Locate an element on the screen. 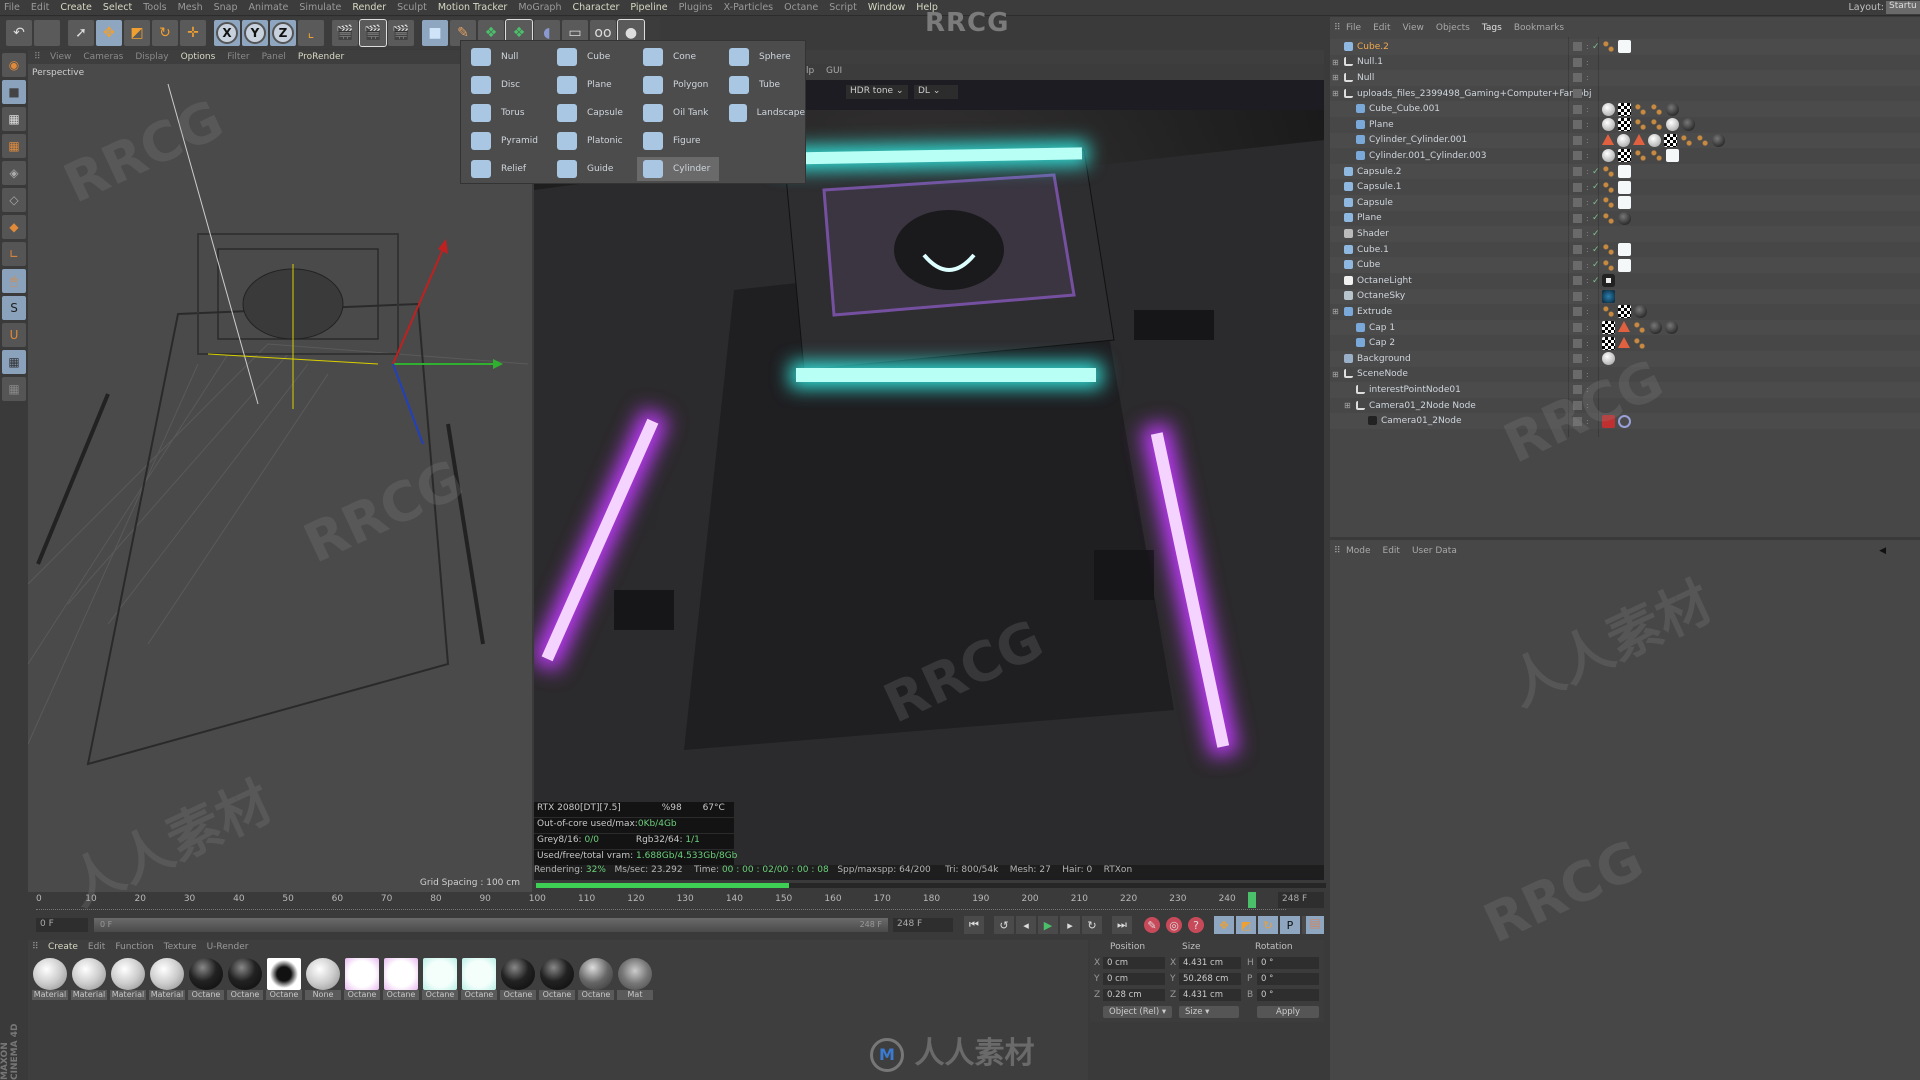 The image size is (1920, 1080). viewport-menu-panel: Panel is located at coordinates (274, 57).